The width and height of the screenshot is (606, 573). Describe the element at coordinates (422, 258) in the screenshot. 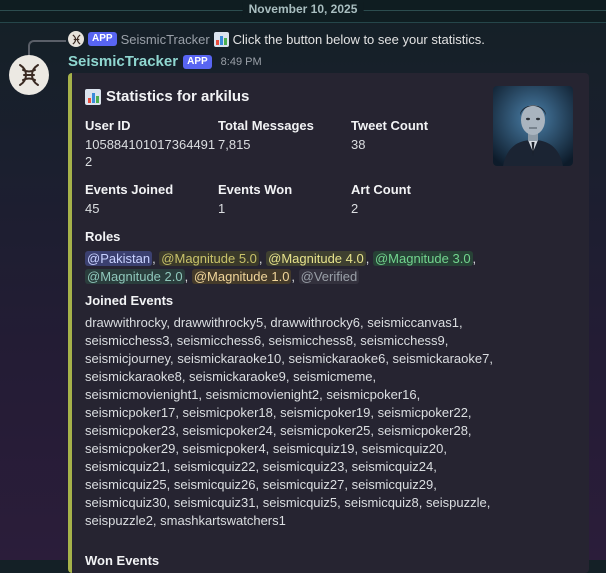

I see `role-mention: @Magnitude 3.0` at that location.